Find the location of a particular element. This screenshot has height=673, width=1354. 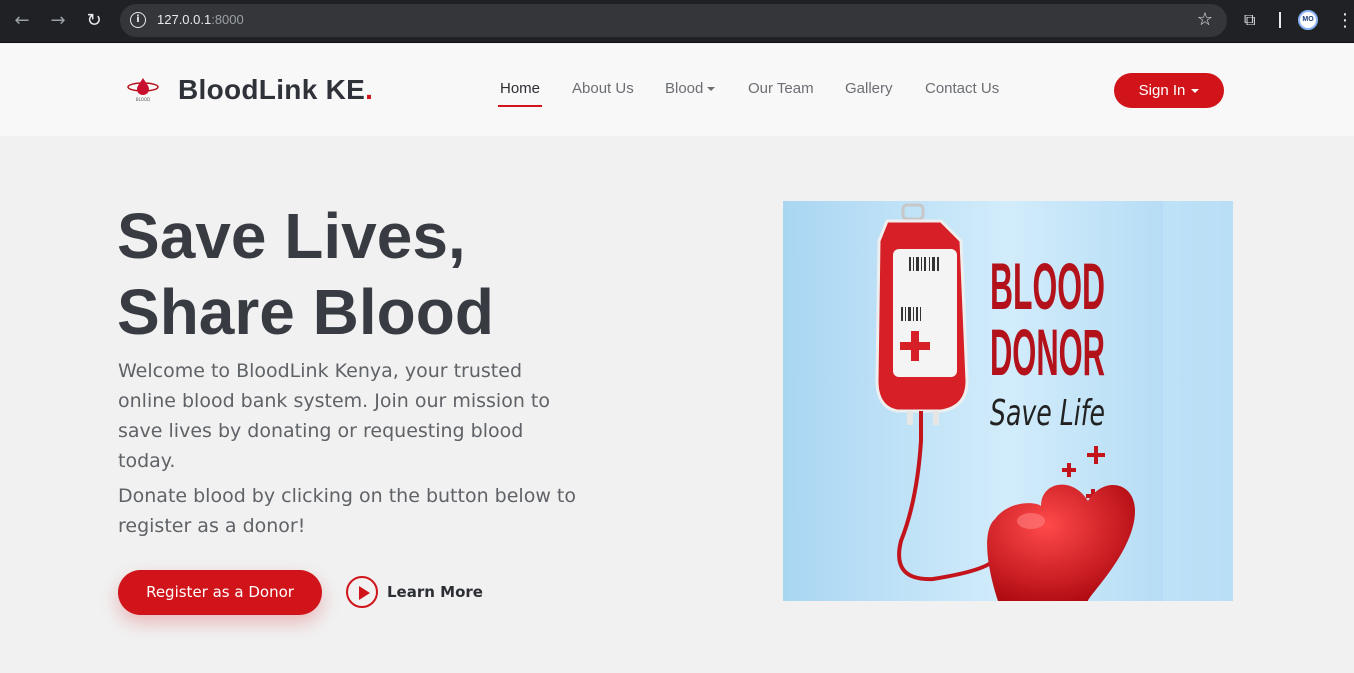

sign-in-button: Sign In is located at coordinates (1169, 90).